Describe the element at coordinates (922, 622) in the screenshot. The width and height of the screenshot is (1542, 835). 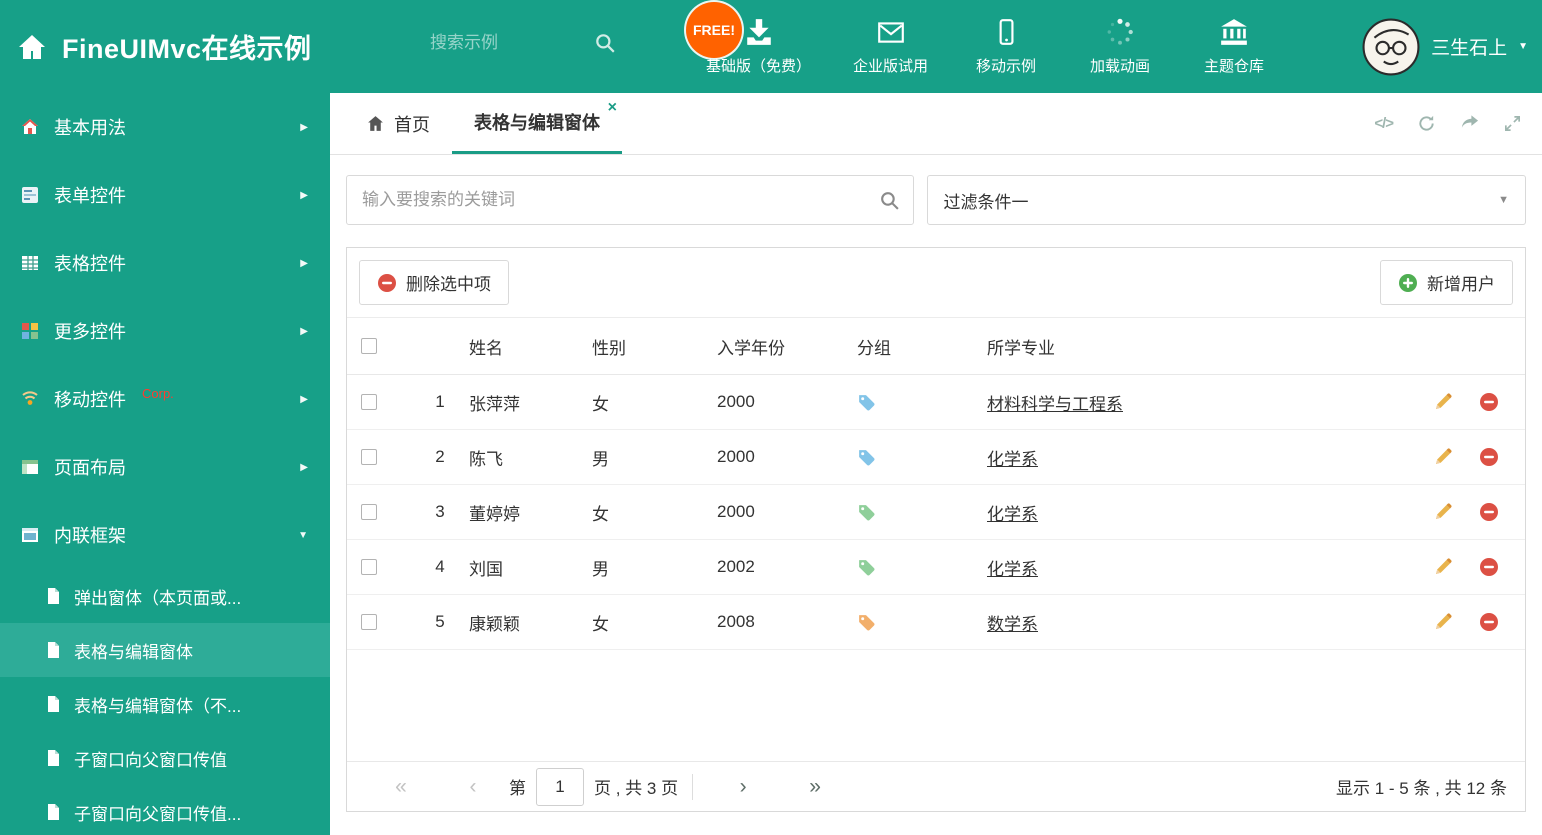
I see `tag-icon` at that location.